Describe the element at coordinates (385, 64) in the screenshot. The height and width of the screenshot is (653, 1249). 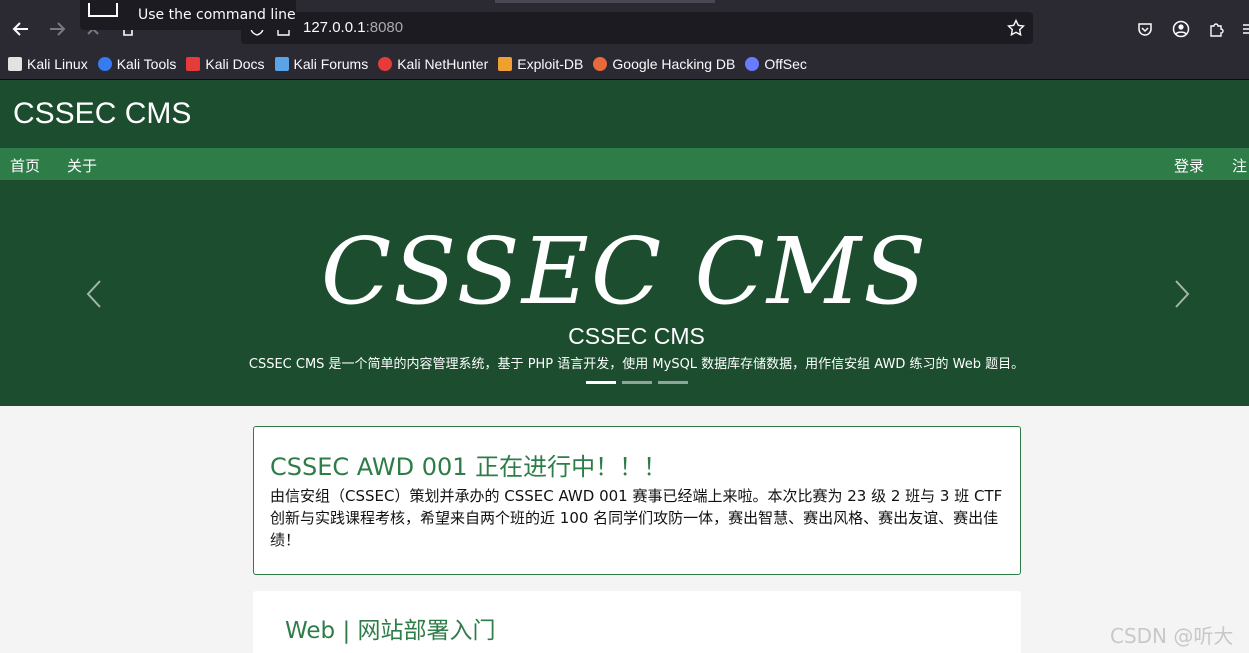
I see `nethunter-icon` at that location.